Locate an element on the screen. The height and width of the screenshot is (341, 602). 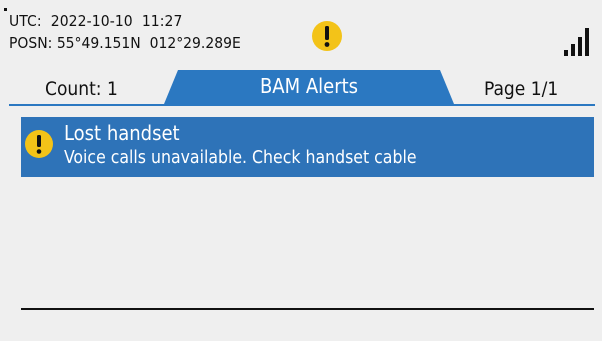
divider is located at coordinates (307, 309).